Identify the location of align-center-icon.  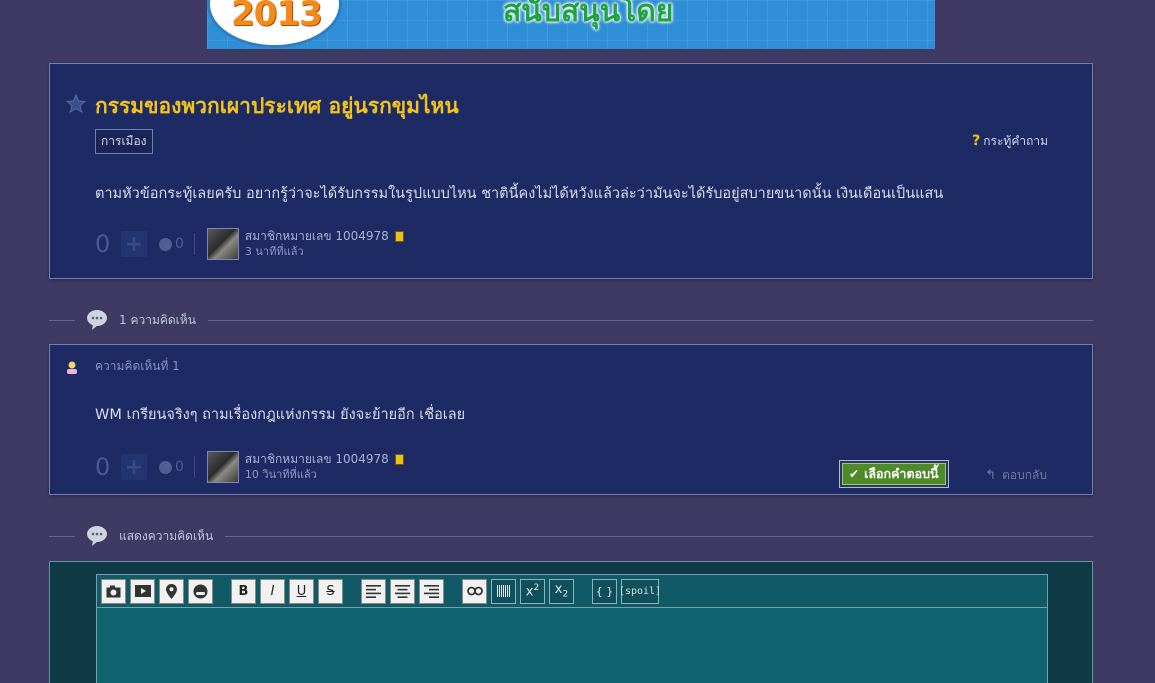
(402, 591).